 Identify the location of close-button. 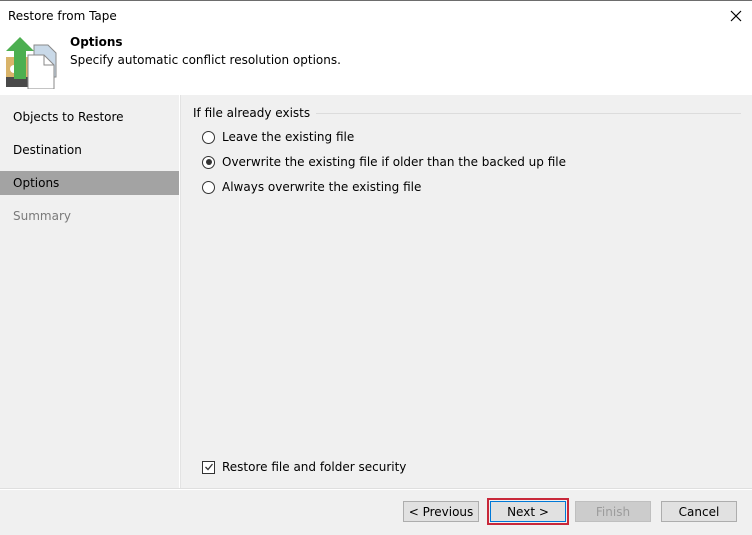
(736, 16).